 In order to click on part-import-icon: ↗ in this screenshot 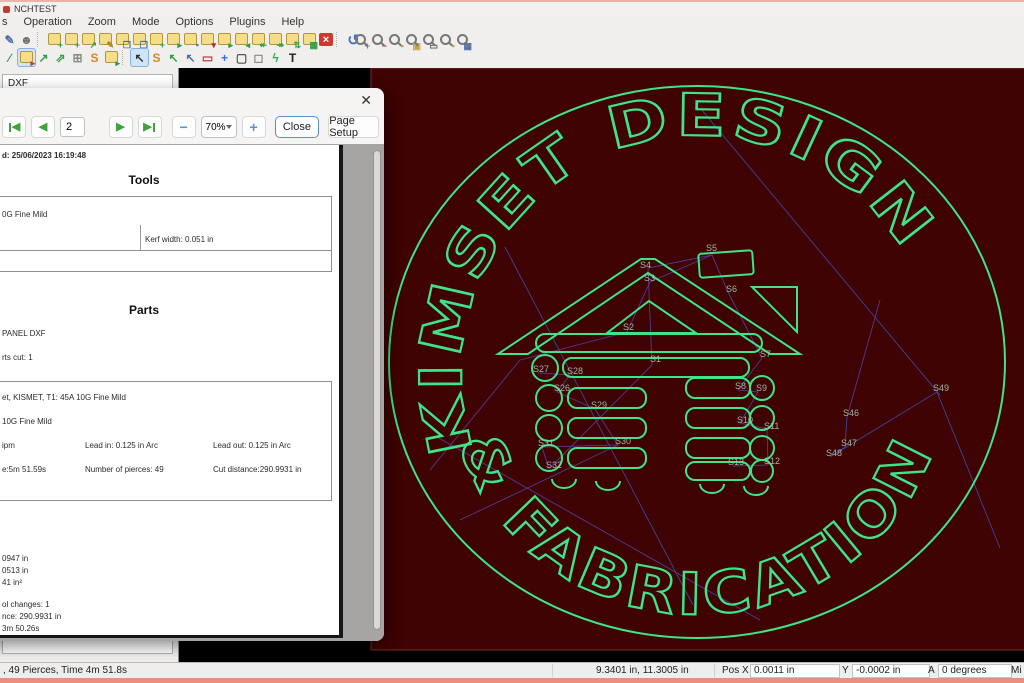, I will do `click(88, 40)`.